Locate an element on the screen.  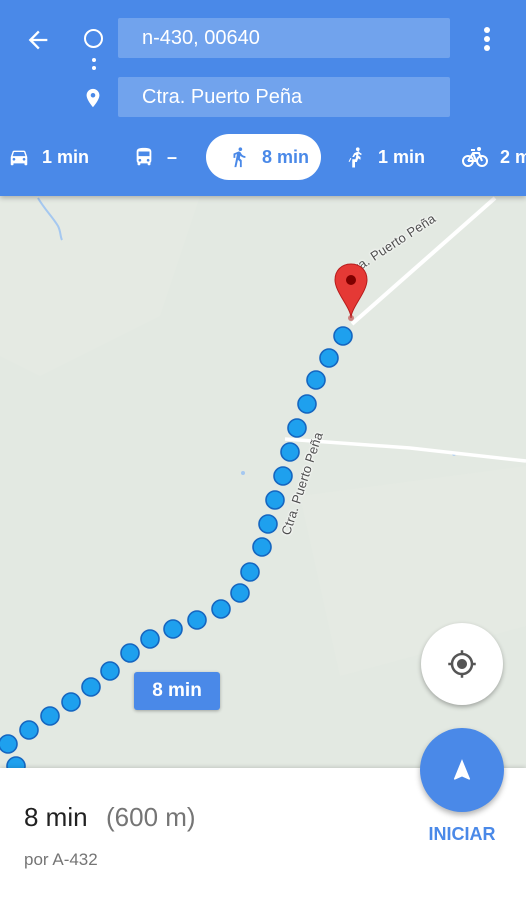
tab-drive: 1 min is located at coordinates (48, 157).